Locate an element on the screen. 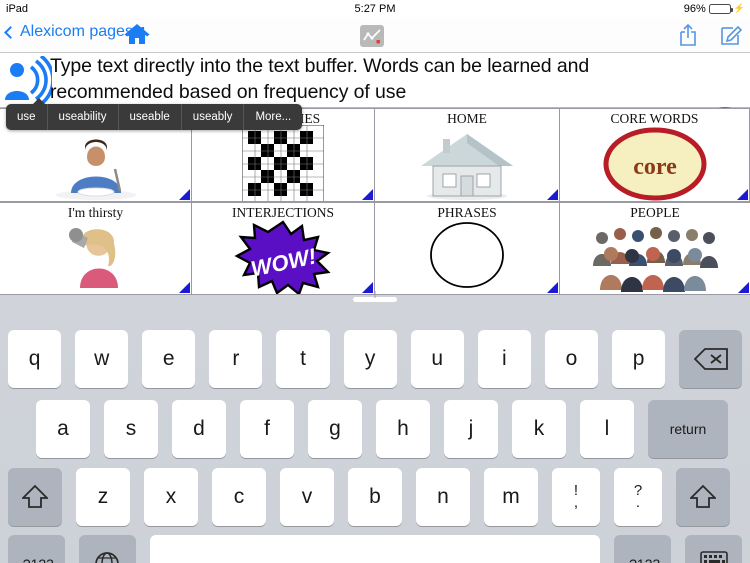 The image size is (750, 563). numeric-key-right: .?123 is located at coordinates (643, 549).